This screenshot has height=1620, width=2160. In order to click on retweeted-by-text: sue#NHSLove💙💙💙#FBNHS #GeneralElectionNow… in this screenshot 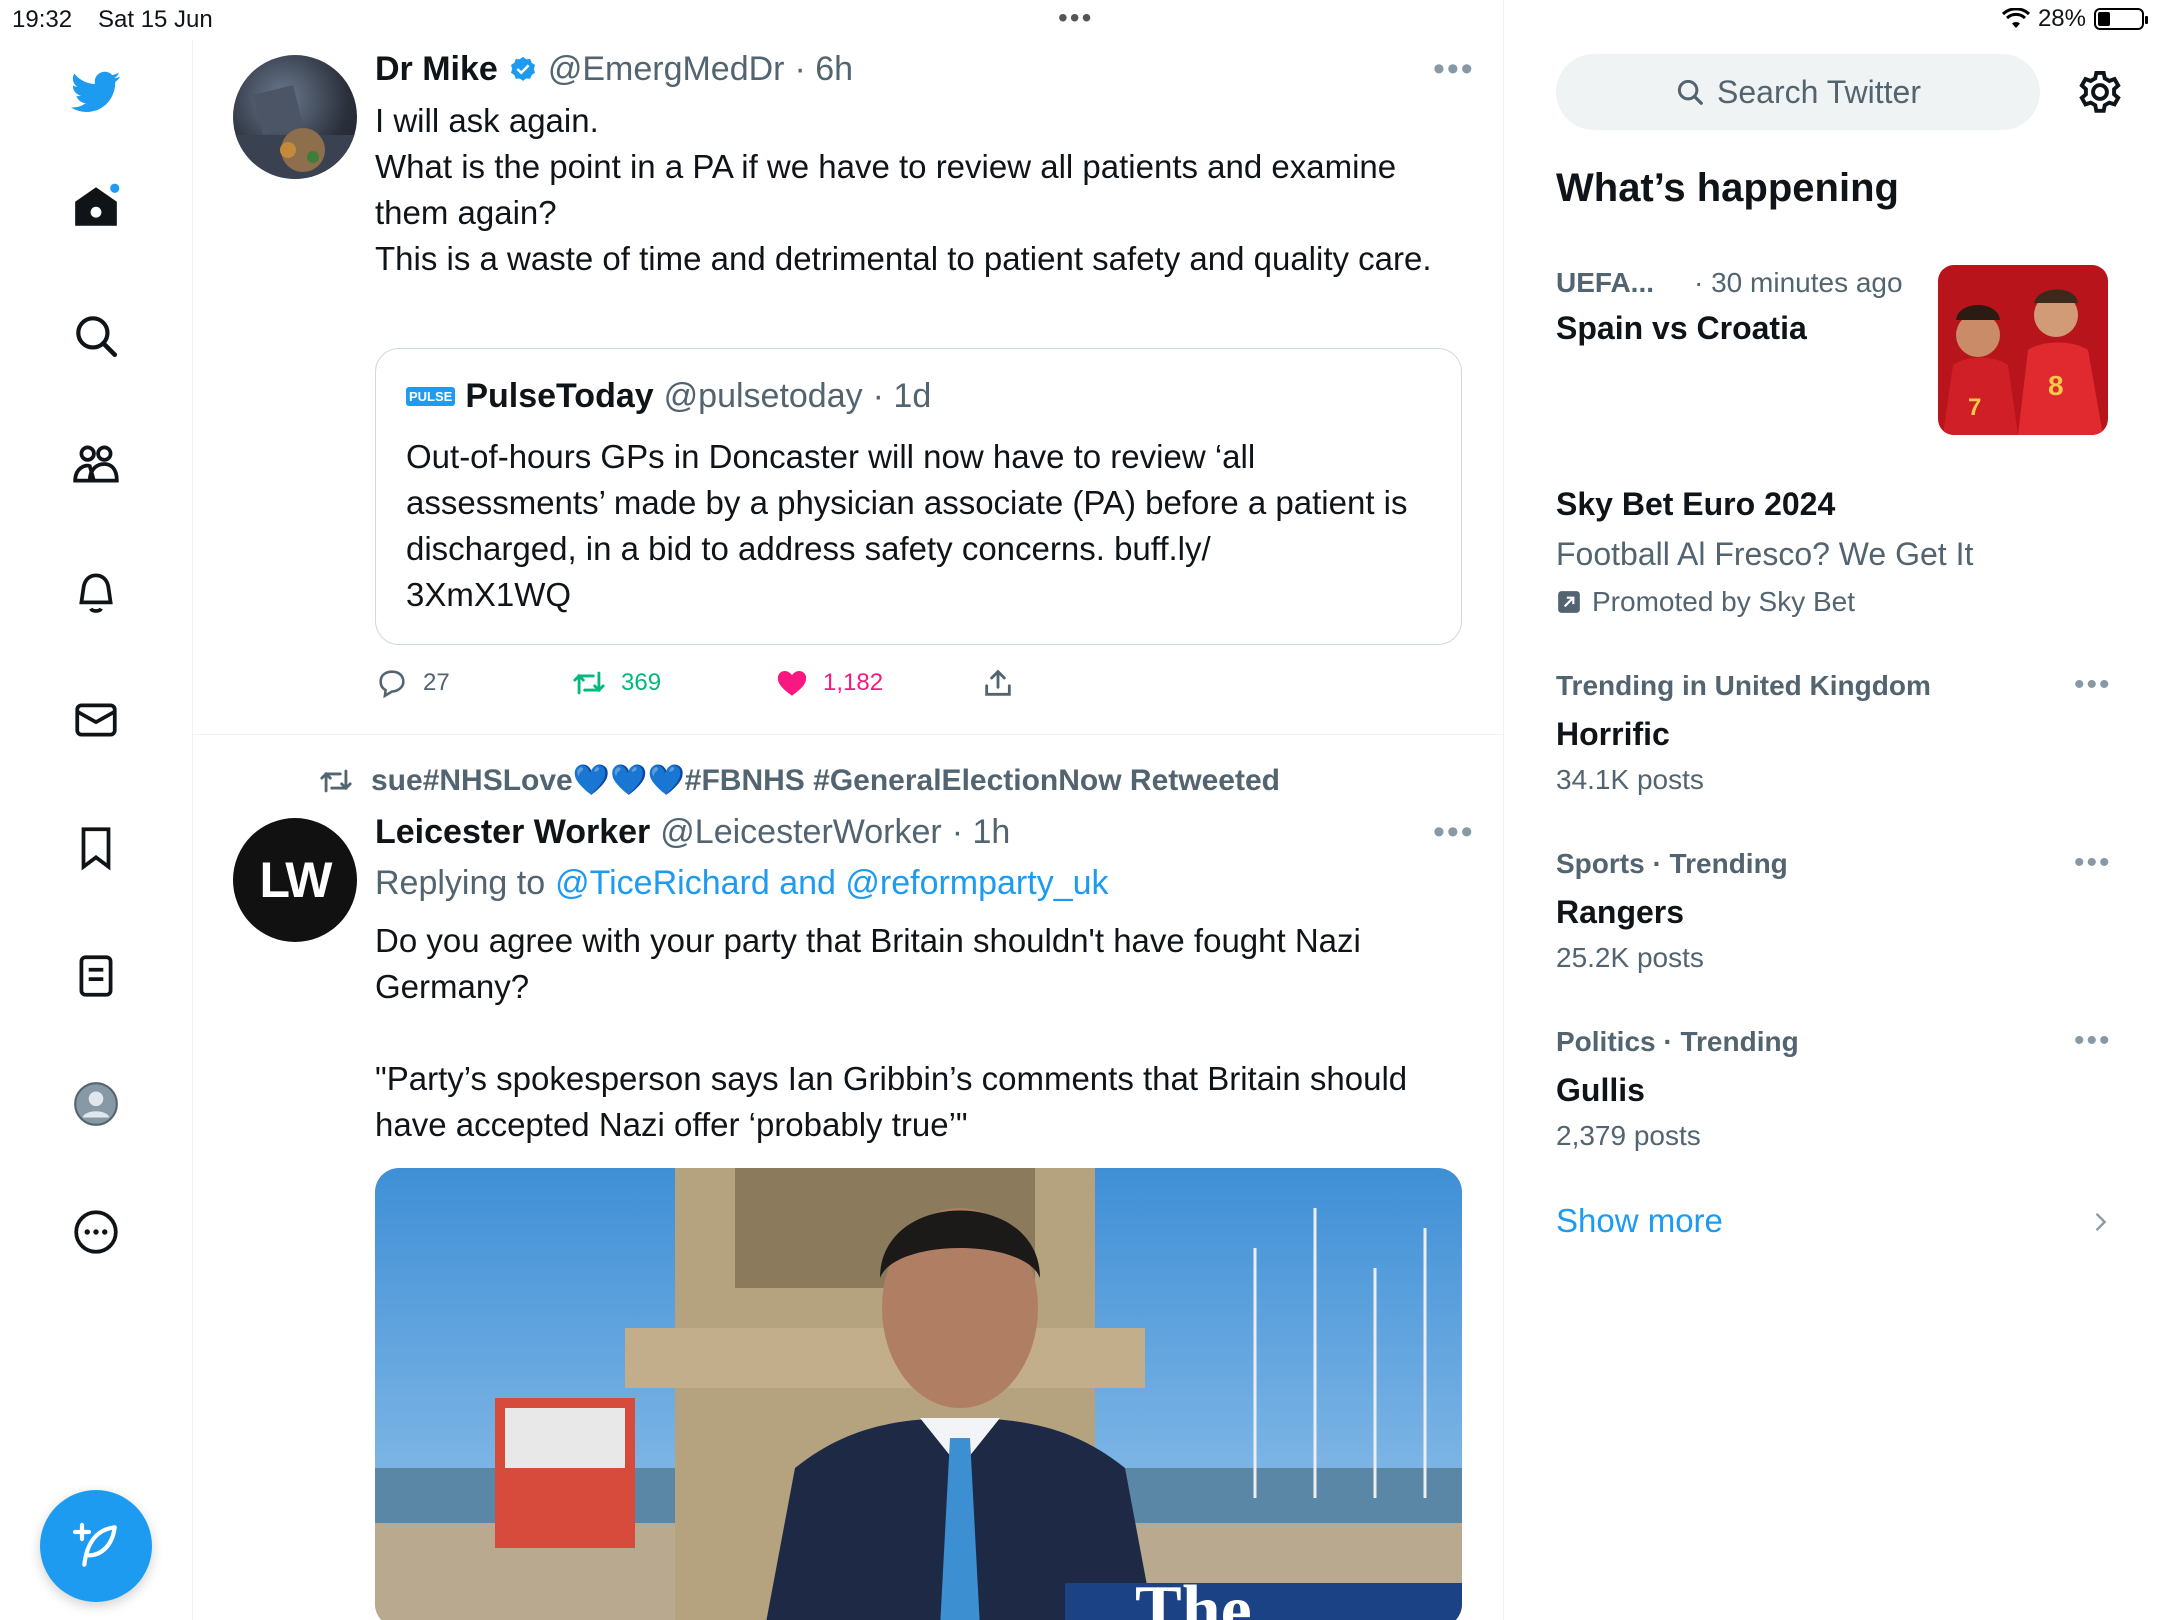, I will do `click(825, 780)`.